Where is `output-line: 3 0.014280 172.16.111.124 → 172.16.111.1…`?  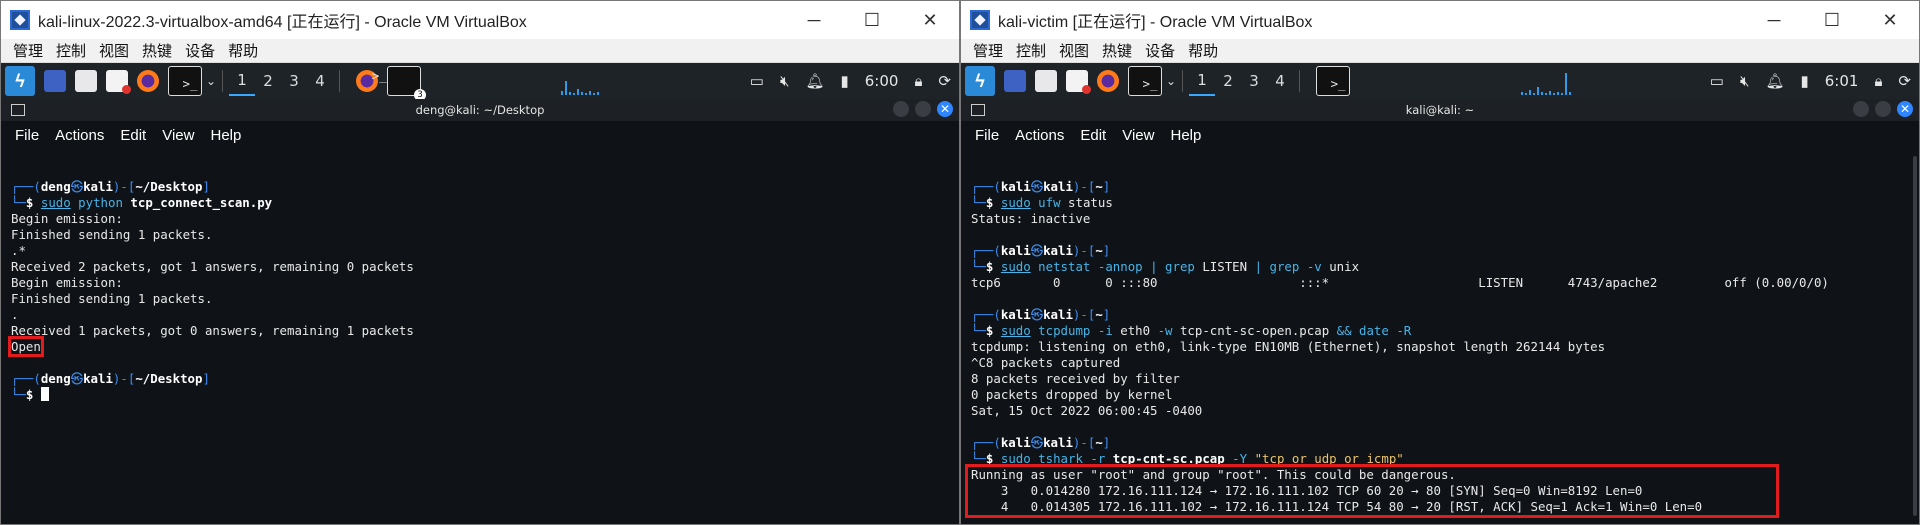 output-line: 3 0.014280 172.16.111.124 → 172.16.111.1… is located at coordinates (1307, 490).